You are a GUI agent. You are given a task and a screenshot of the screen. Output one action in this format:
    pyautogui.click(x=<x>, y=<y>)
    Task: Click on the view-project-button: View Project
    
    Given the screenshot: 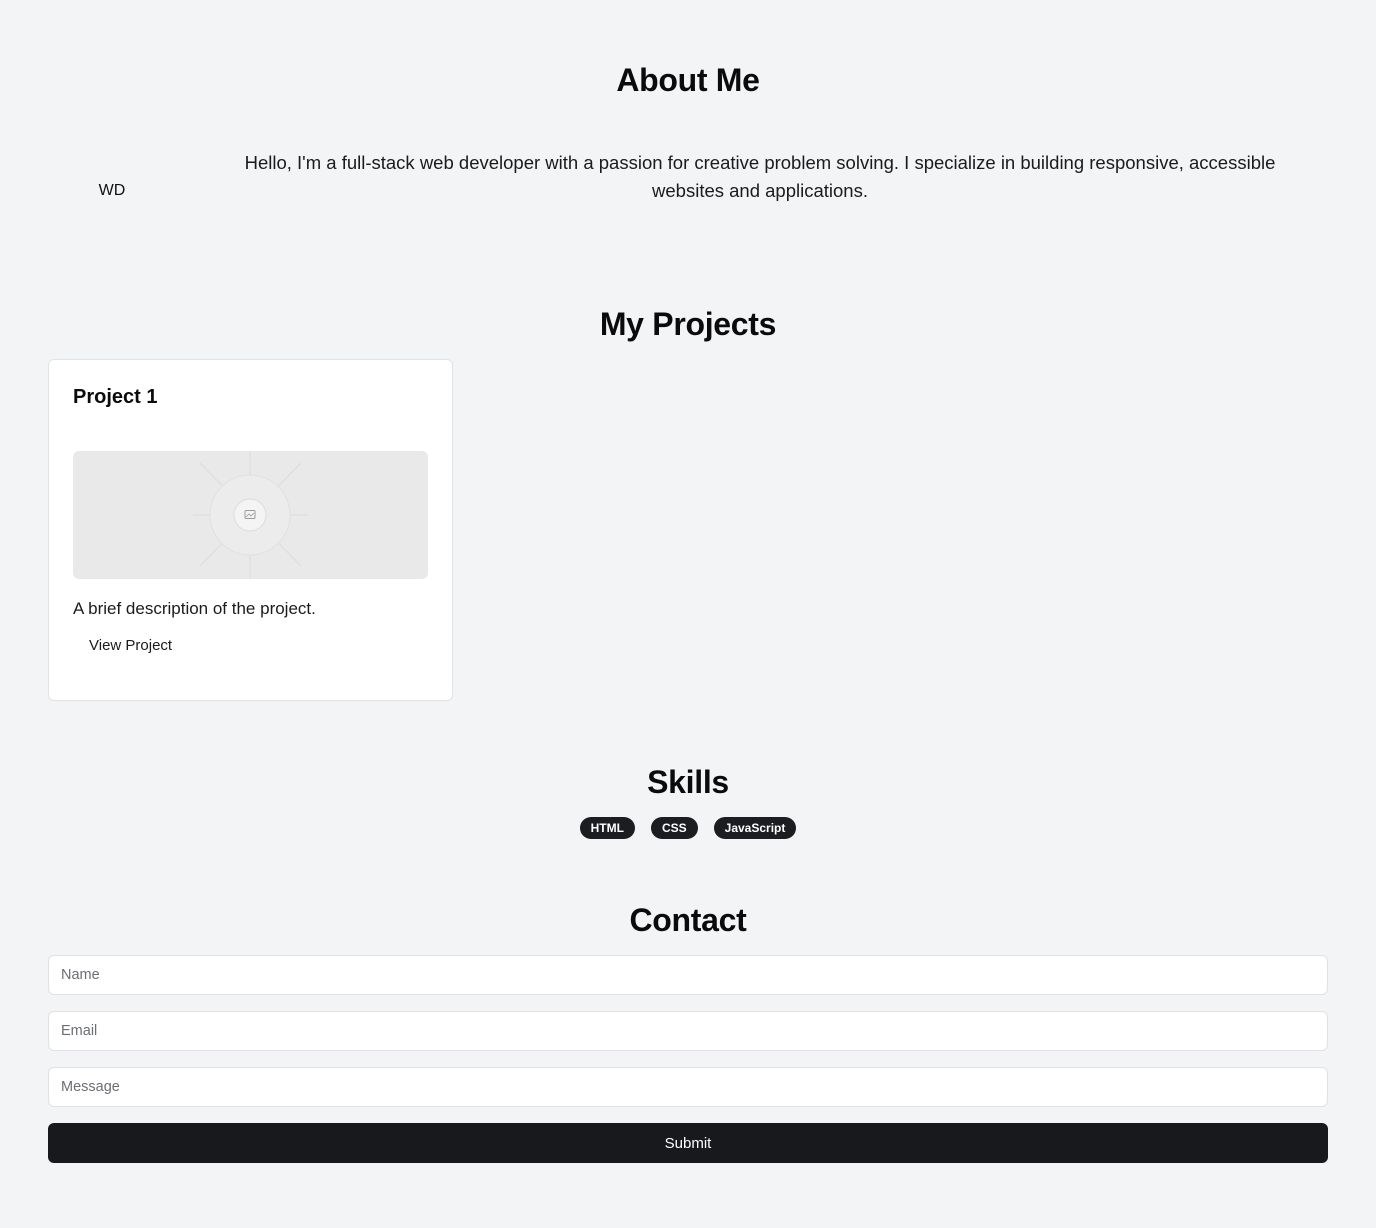 What is the action you would take?
    pyautogui.click(x=130, y=645)
    